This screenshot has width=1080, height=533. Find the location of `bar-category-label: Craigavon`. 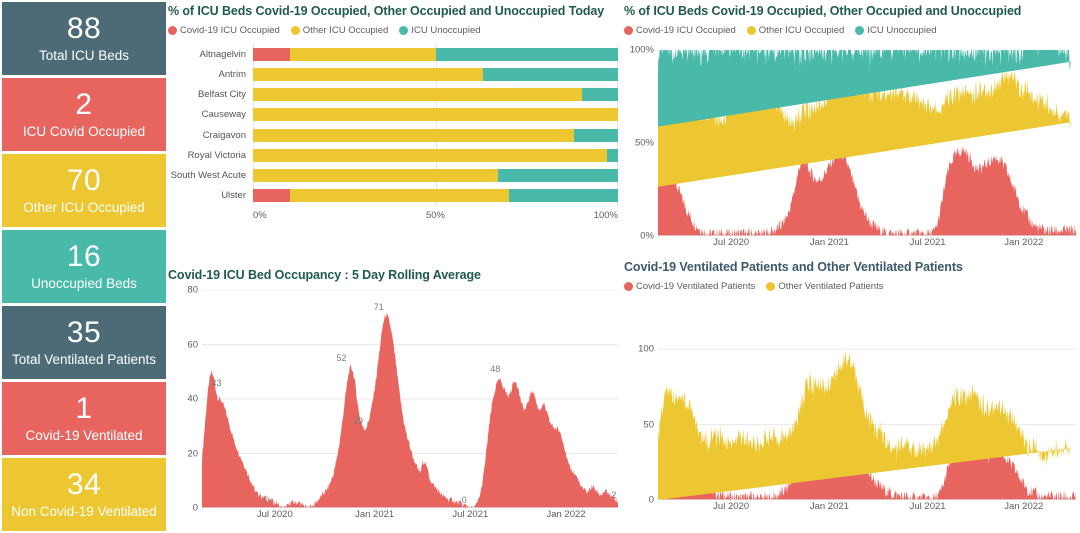

bar-category-label: Craigavon is located at coordinates (224, 135).